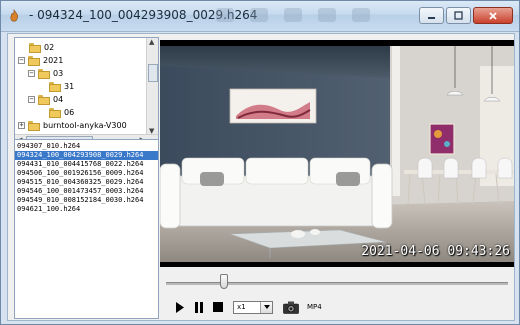  Describe the element at coordinates (152, 86) in the screenshot. I see `tree-vertical-scrollbar: ▲ ▼` at that location.